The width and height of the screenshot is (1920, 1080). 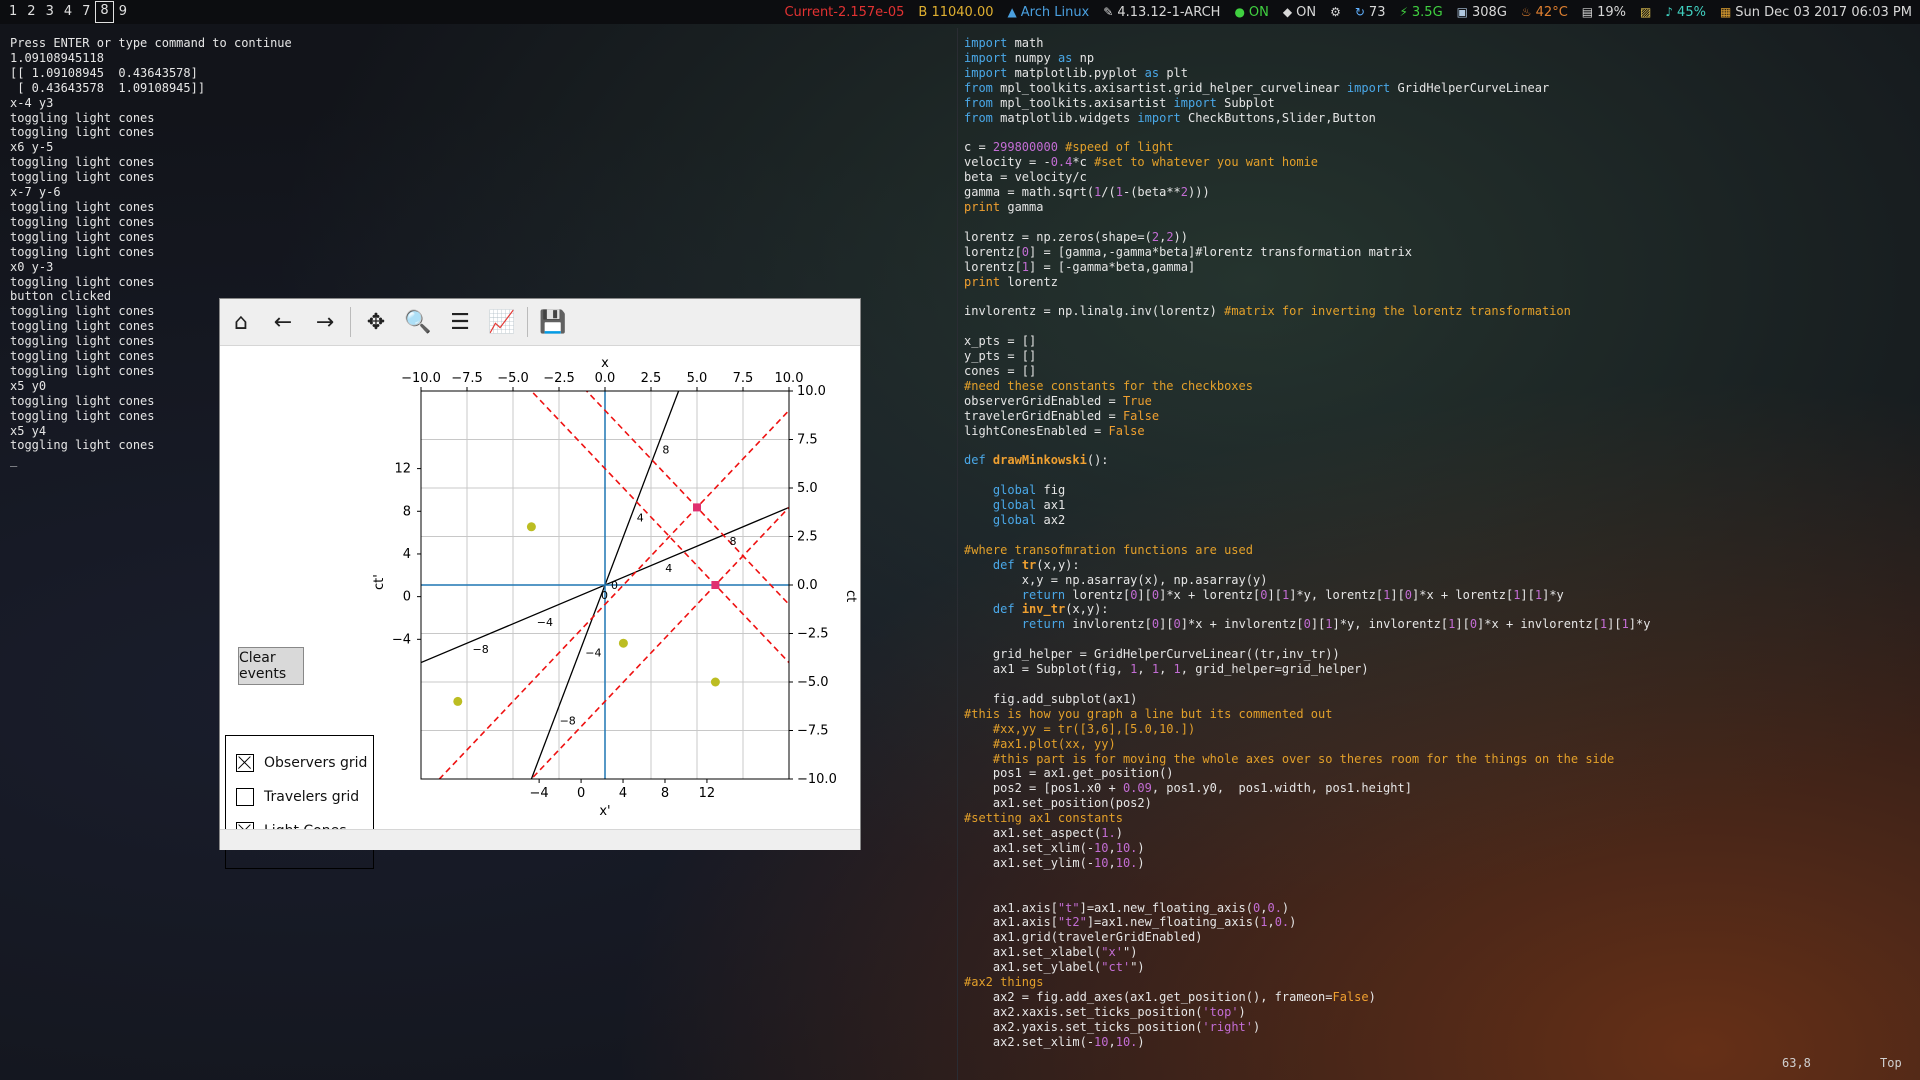 I want to click on boosted-t-tick-label: −4, so click(x=593, y=653).